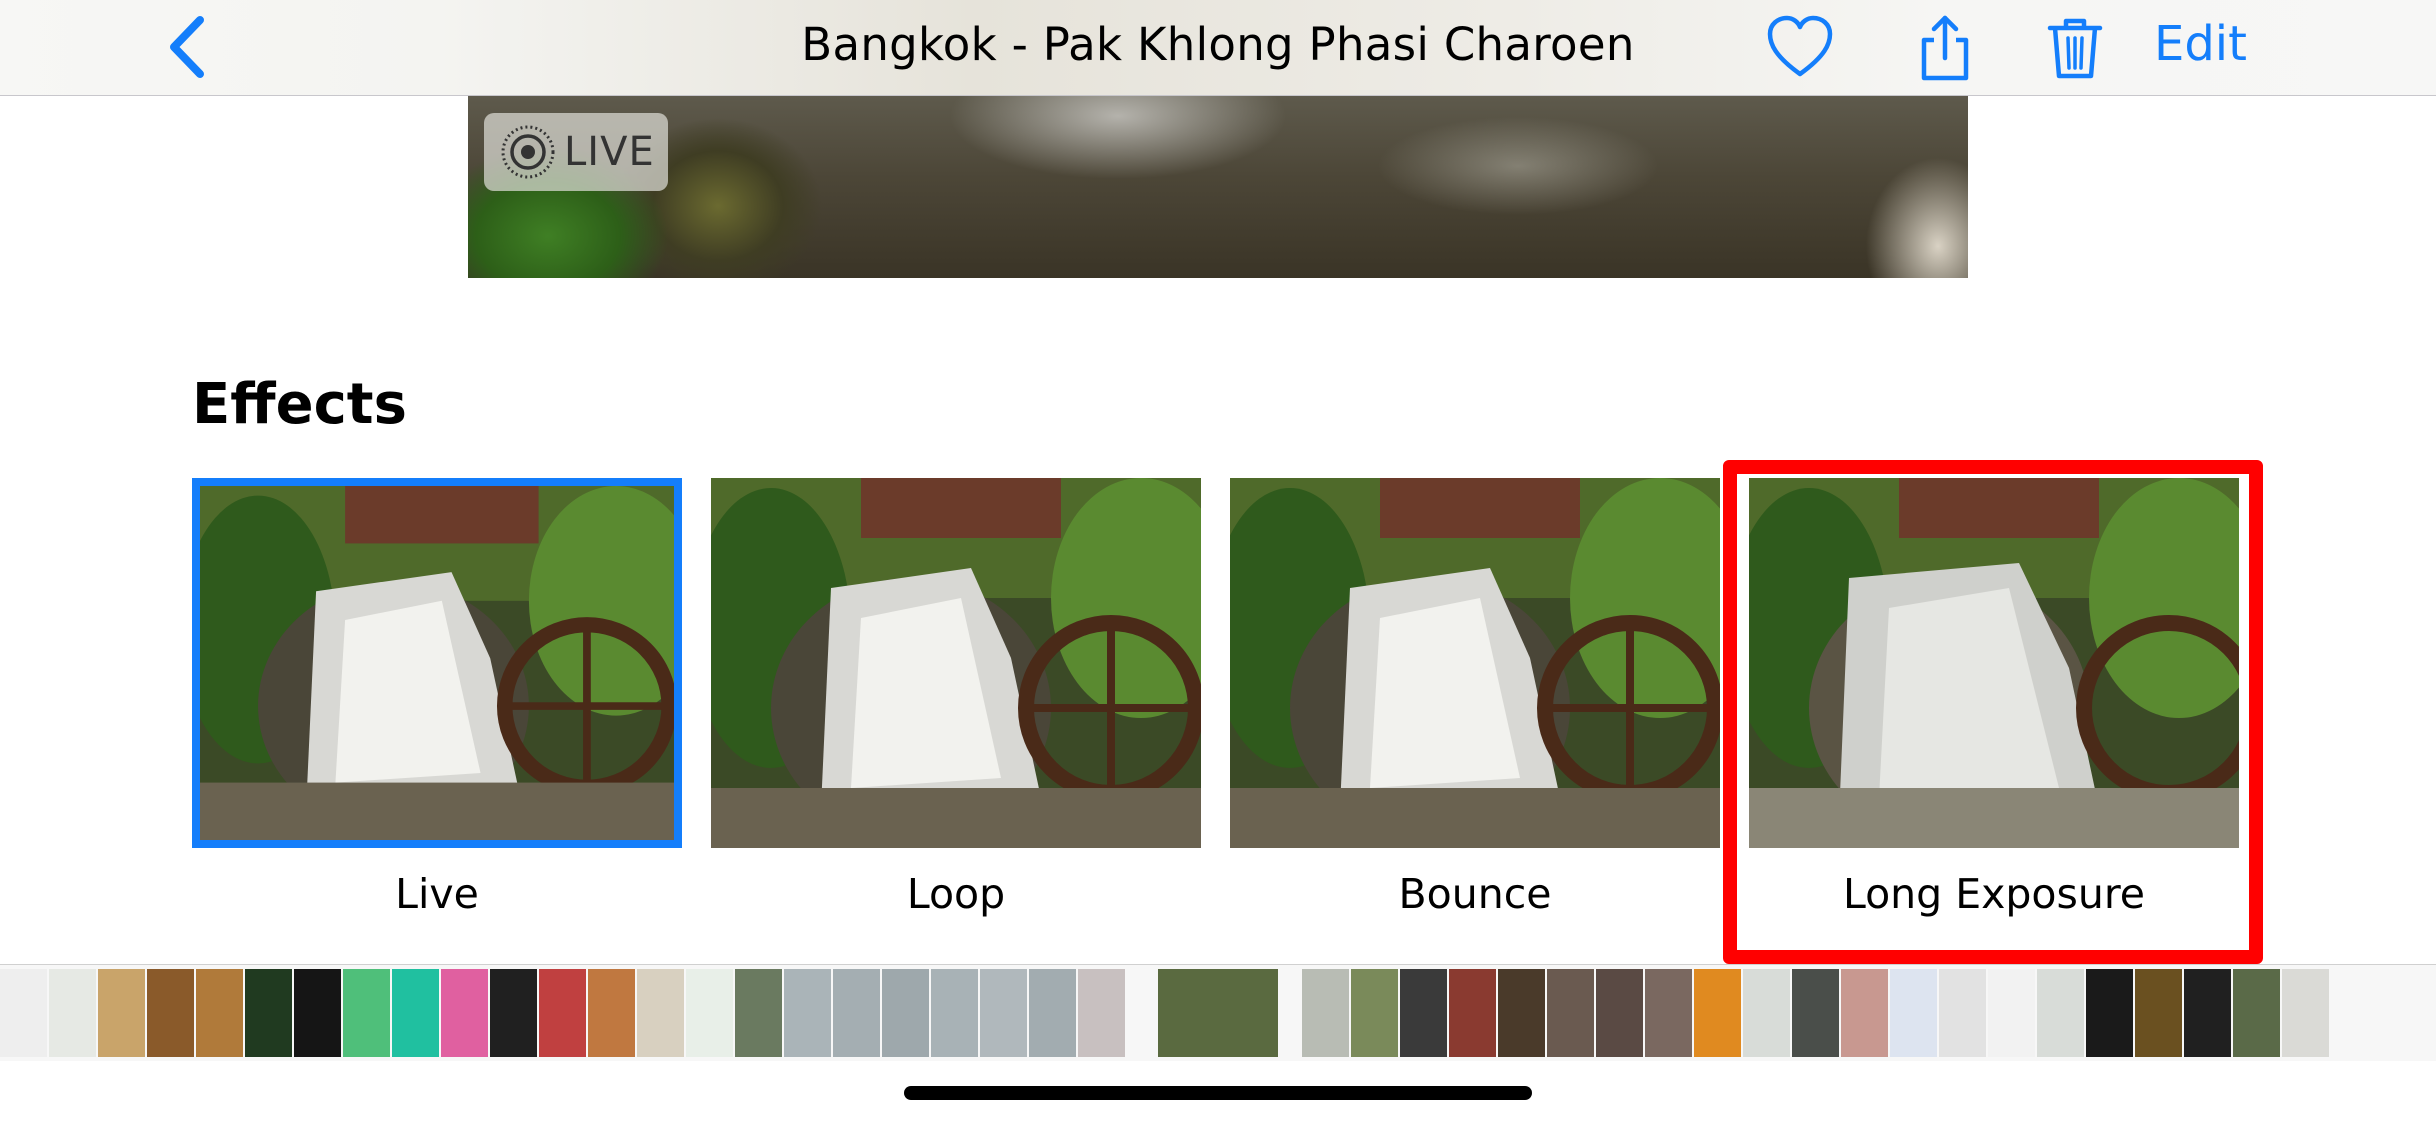  What do you see at coordinates (1994, 894) in the screenshot?
I see `effect-long-exposure-label: Long Exposure` at bounding box center [1994, 894].